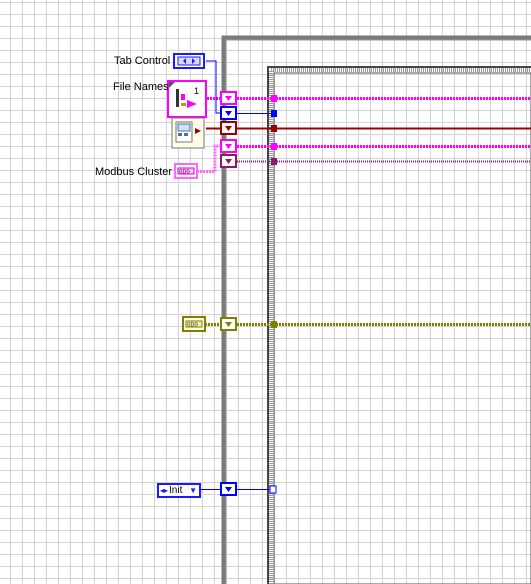 The image size is (531, 584). What do you see at coordinates (188, 133) in the screenshot?
I see `refnum-icon` at bounding box center [188, 133].